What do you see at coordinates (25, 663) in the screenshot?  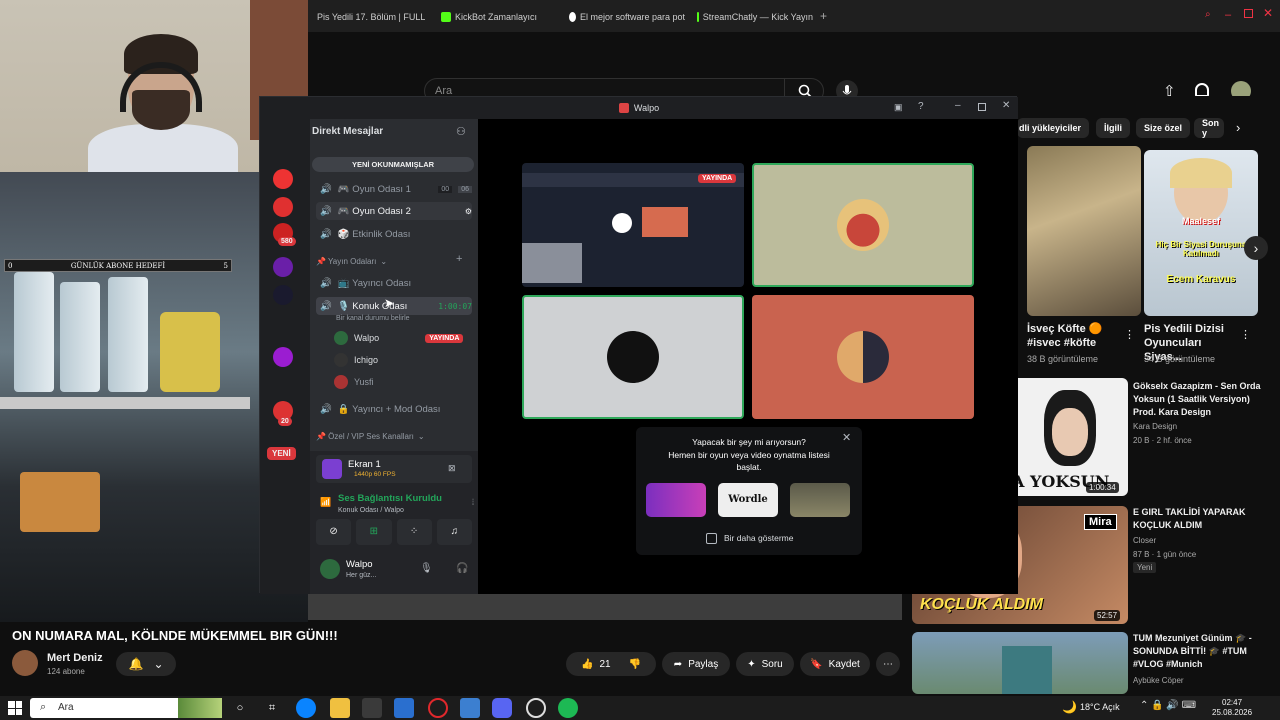 I see `channel-avatar` at bounding box center [25, 663].